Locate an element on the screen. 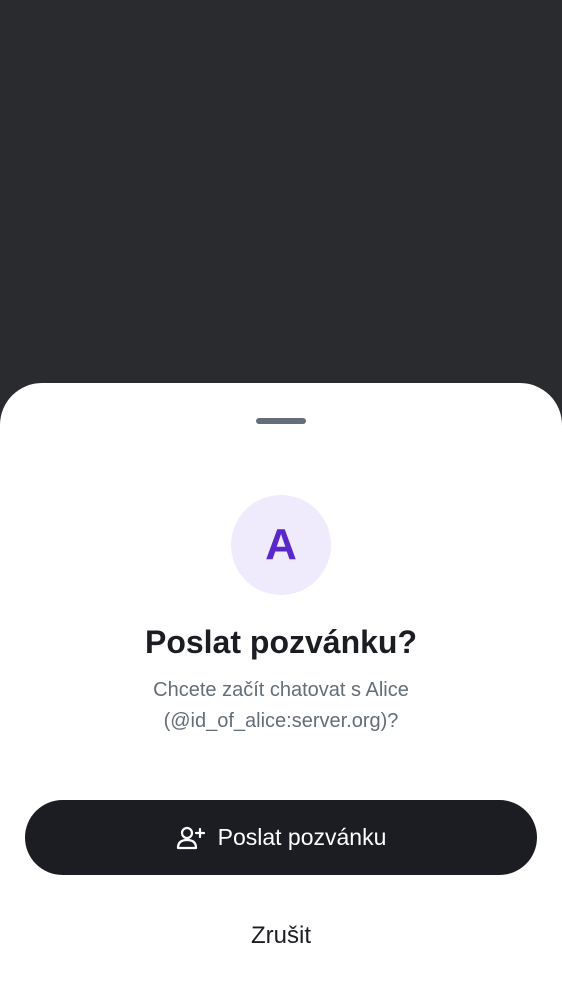 The image size is (562, 1000). subtitle-line-2: (@id_of_alice:server.org)? is located at coordinates (281, 721).